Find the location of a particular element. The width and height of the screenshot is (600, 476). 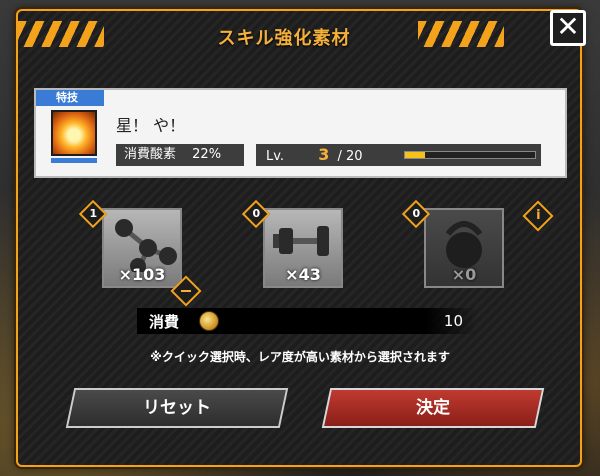

skill-tag: 特技 is located at coordinates (70, 98).